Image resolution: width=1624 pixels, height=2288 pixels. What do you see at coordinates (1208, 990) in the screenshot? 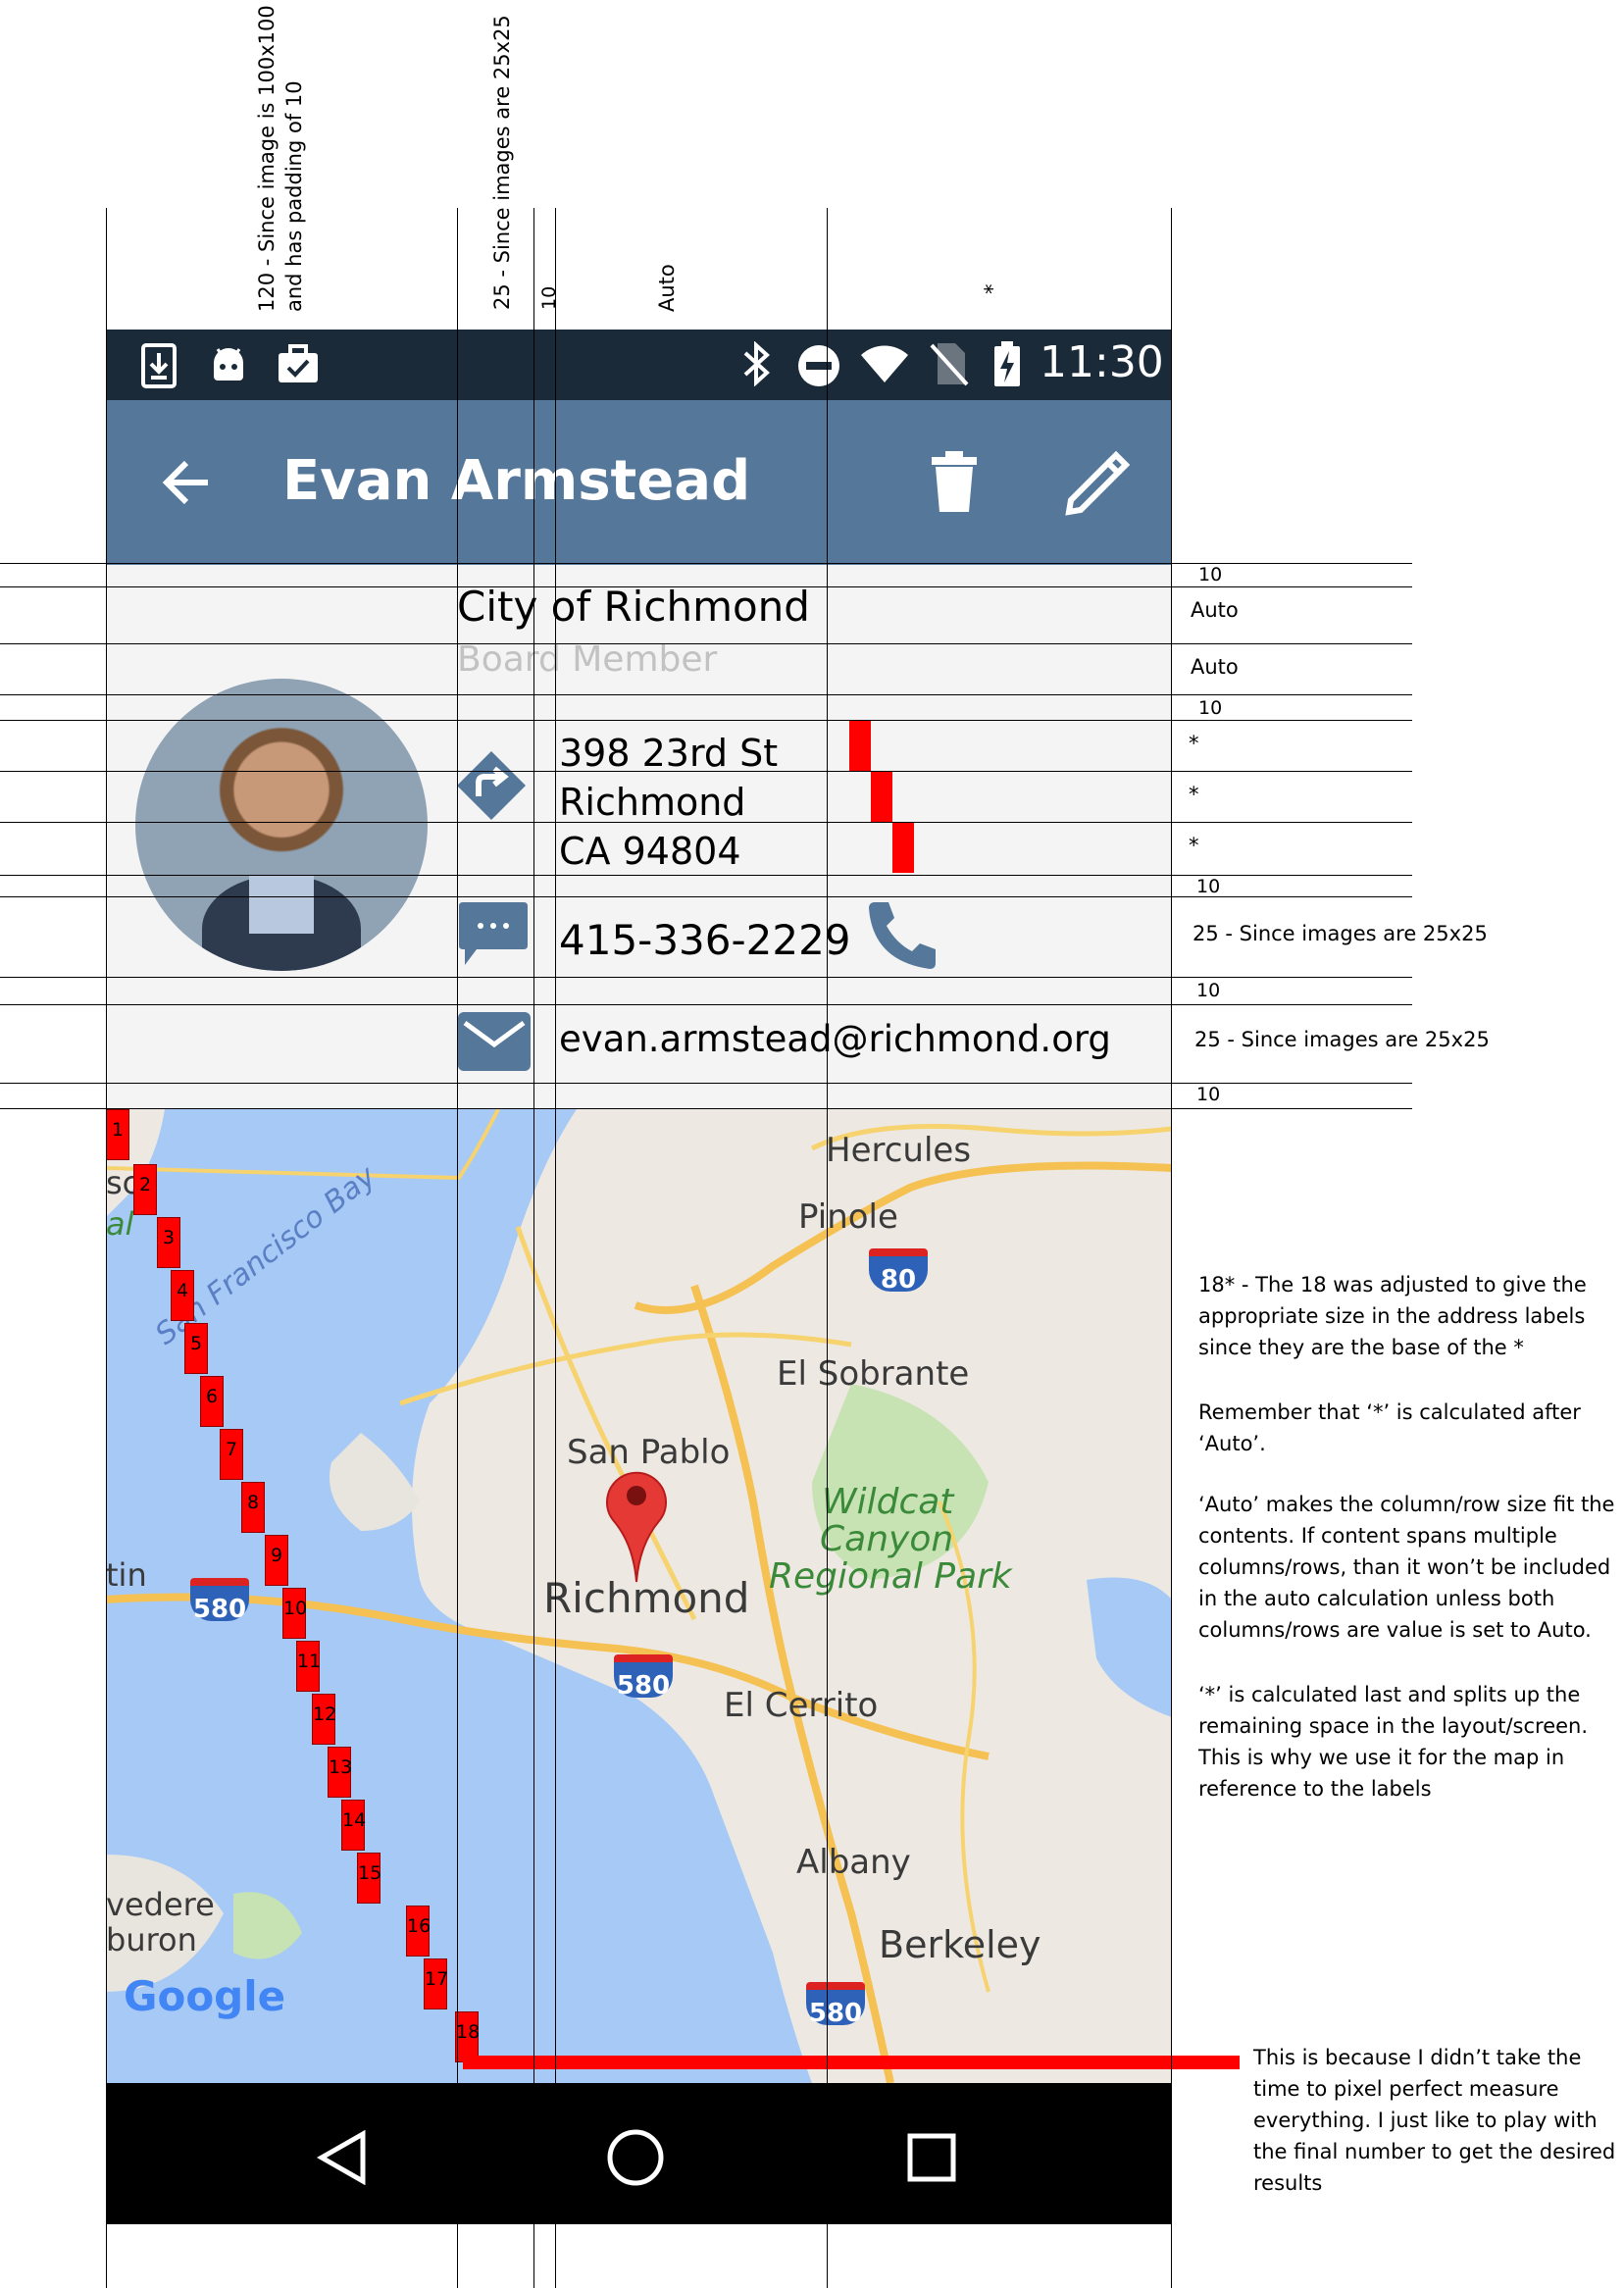
I see `row-annotation-10: 10` at bounding box center [1208, 990].